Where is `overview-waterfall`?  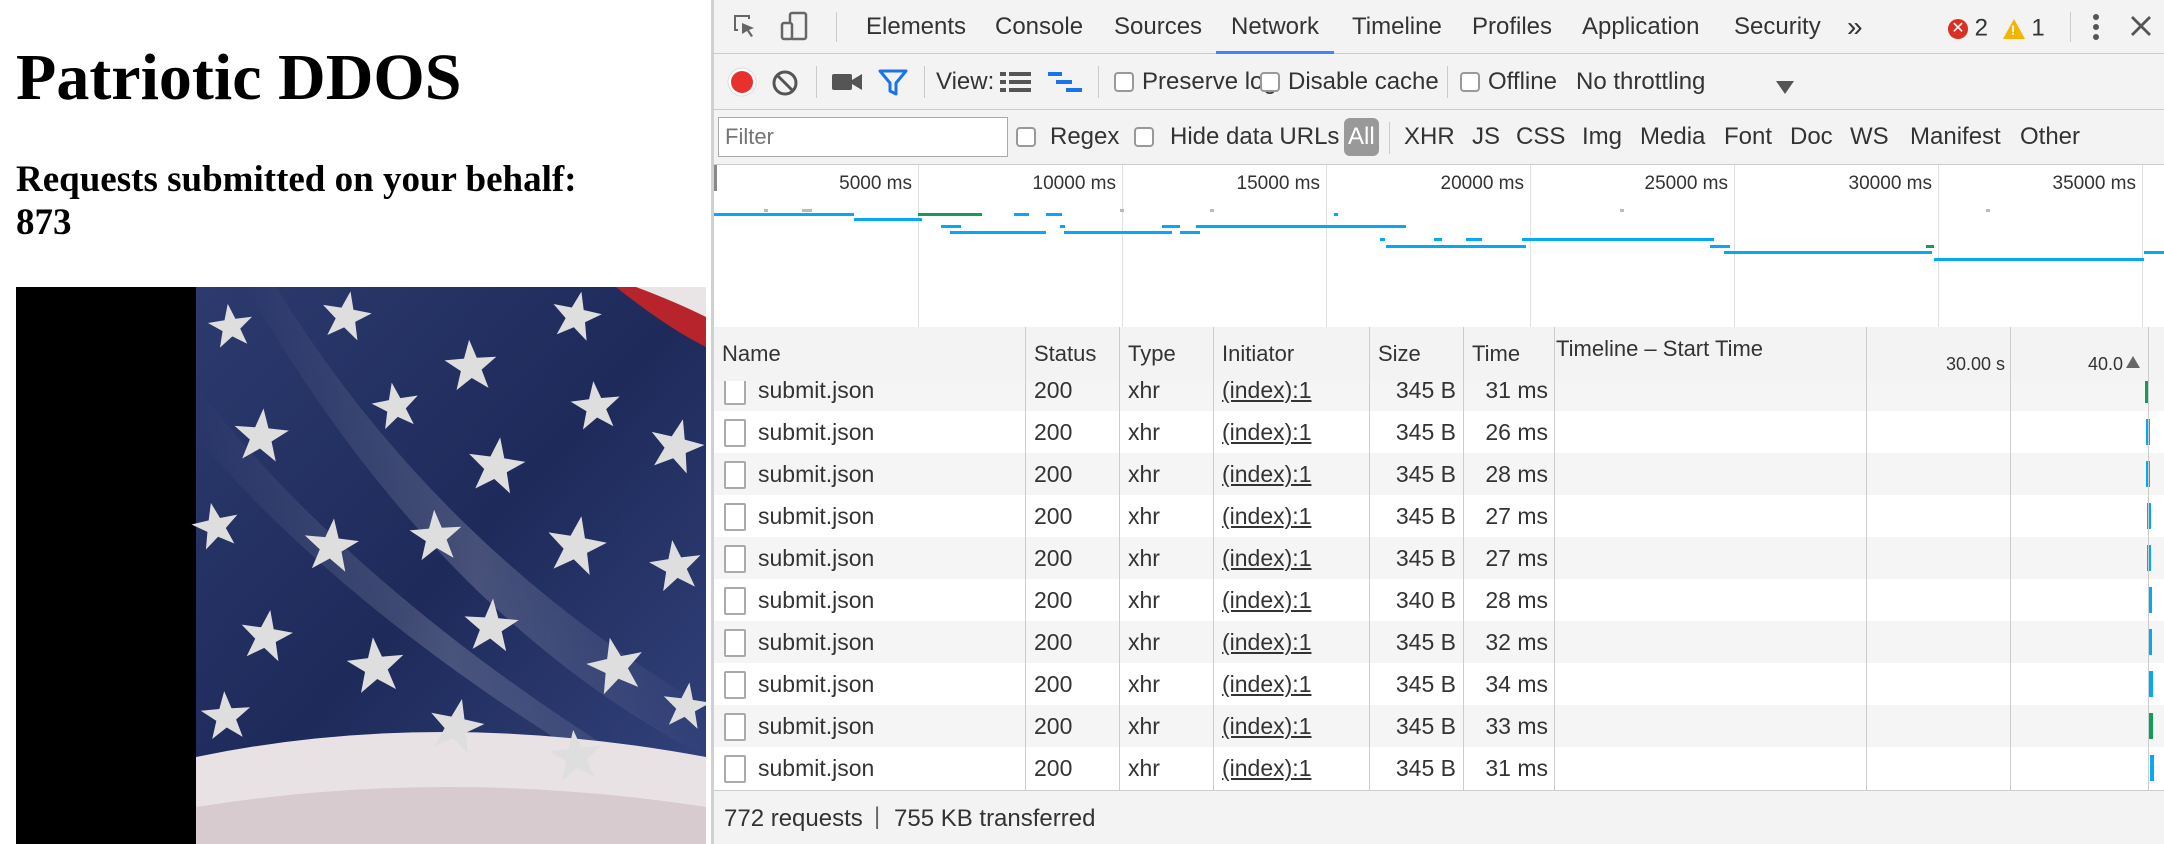
overview-waterfall is located at coordinates (1439, 235).